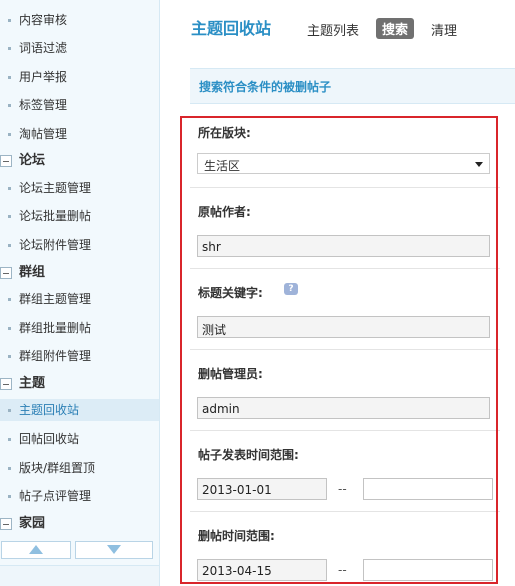 This screenshot has height=586, width=515. What do you see at coordinates (79, 188) in the screenshot?
I see `sidebar-item-forum-thread-manage: 论坛主题管理` at bounding box center [79, 188].